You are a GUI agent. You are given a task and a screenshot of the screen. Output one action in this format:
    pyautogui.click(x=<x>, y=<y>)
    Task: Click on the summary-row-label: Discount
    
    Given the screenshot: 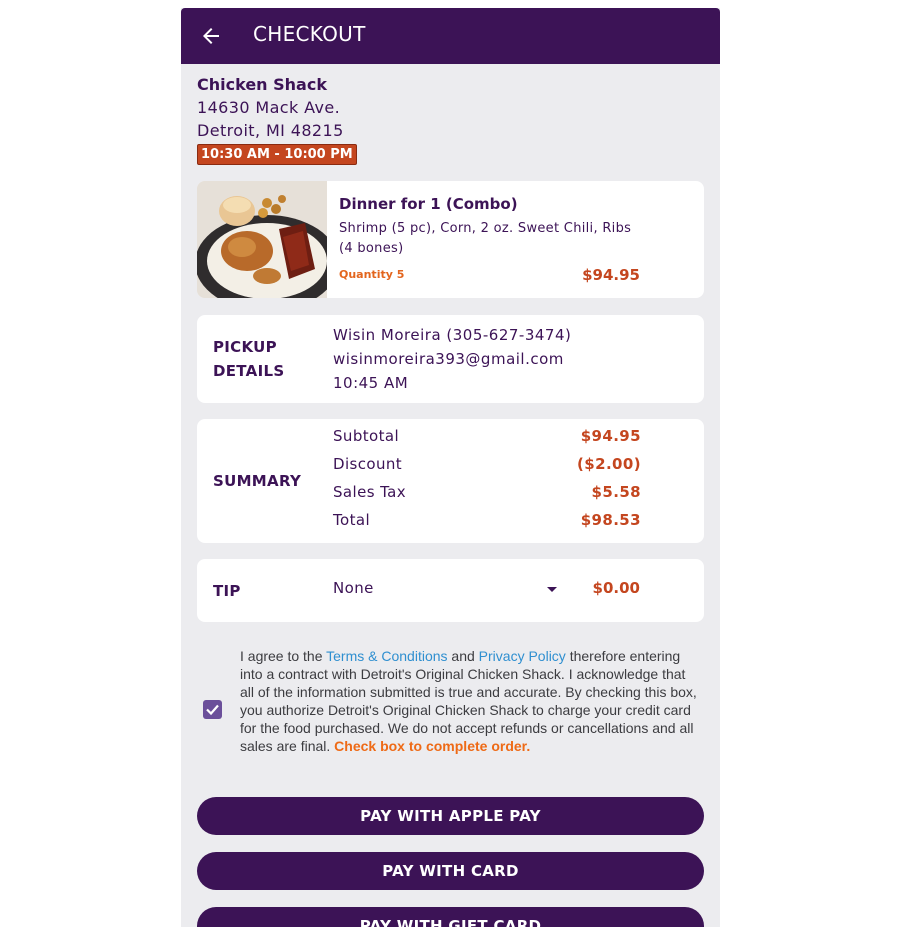 What is the action you would take?
    pyautogui.click(x=368, y=464)
    